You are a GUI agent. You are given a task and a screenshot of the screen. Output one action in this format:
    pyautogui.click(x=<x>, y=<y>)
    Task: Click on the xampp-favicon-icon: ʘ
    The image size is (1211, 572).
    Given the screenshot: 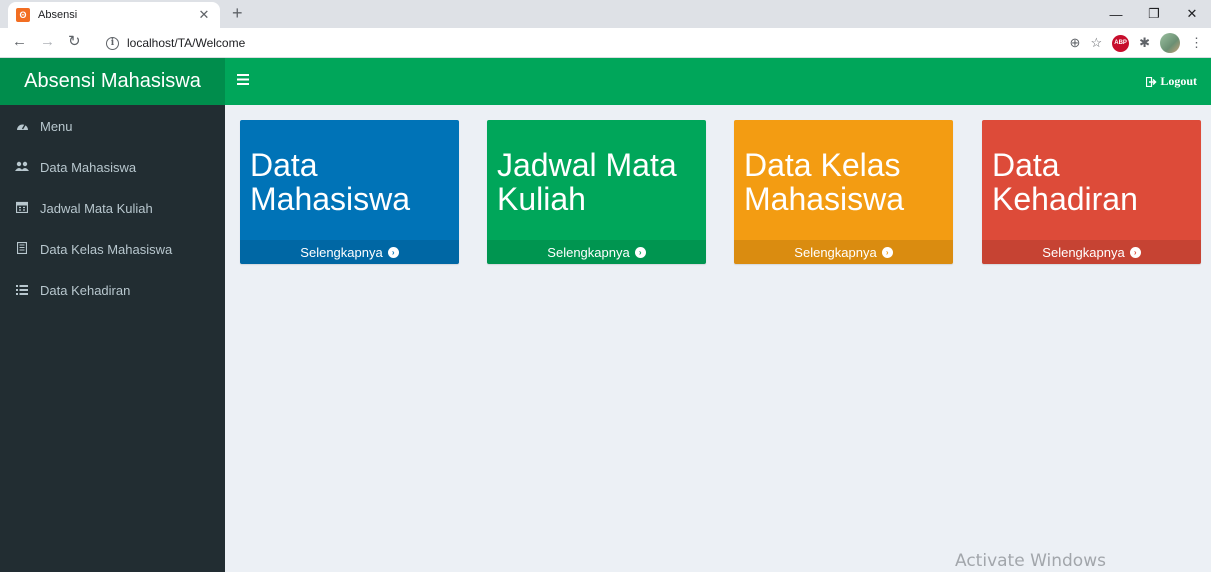 What is the action you would take?
    pyautogui.click(x=23, y=15)
    